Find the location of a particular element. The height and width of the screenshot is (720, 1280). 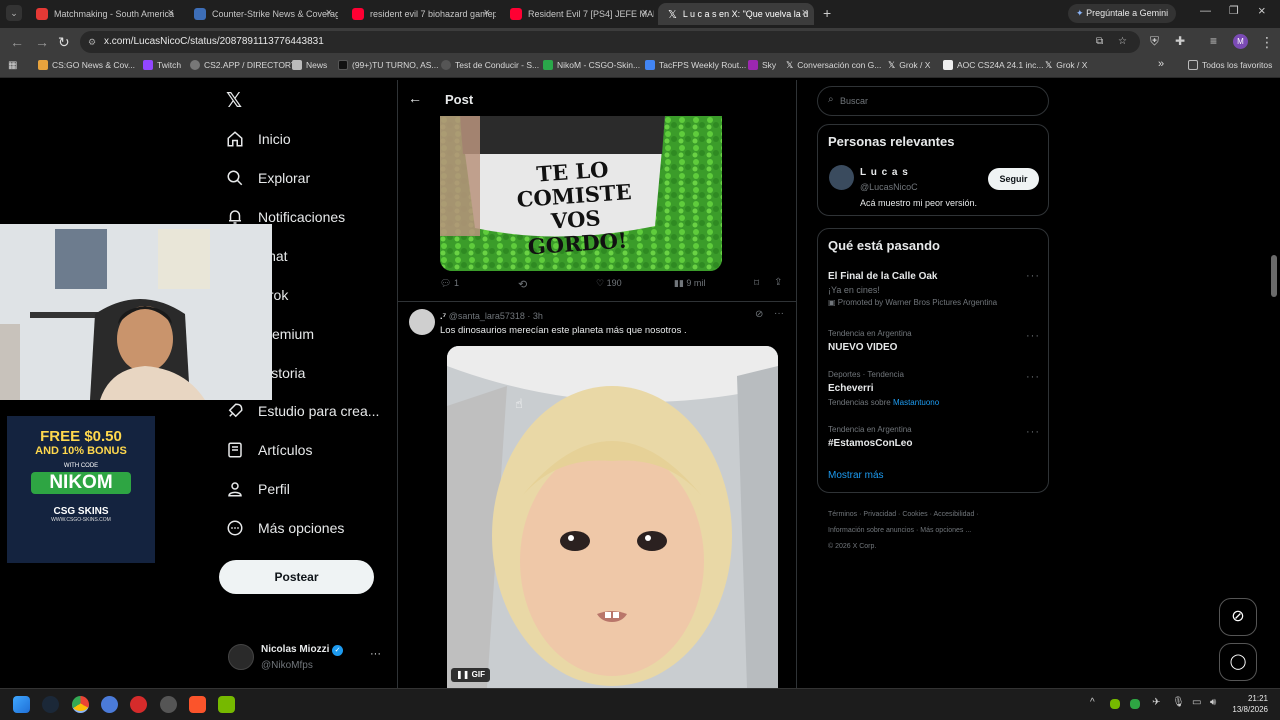

trend-item-estamosconleo: Tendencia en Argentina #EstamosConLeo is located at coordinates (870, 437).